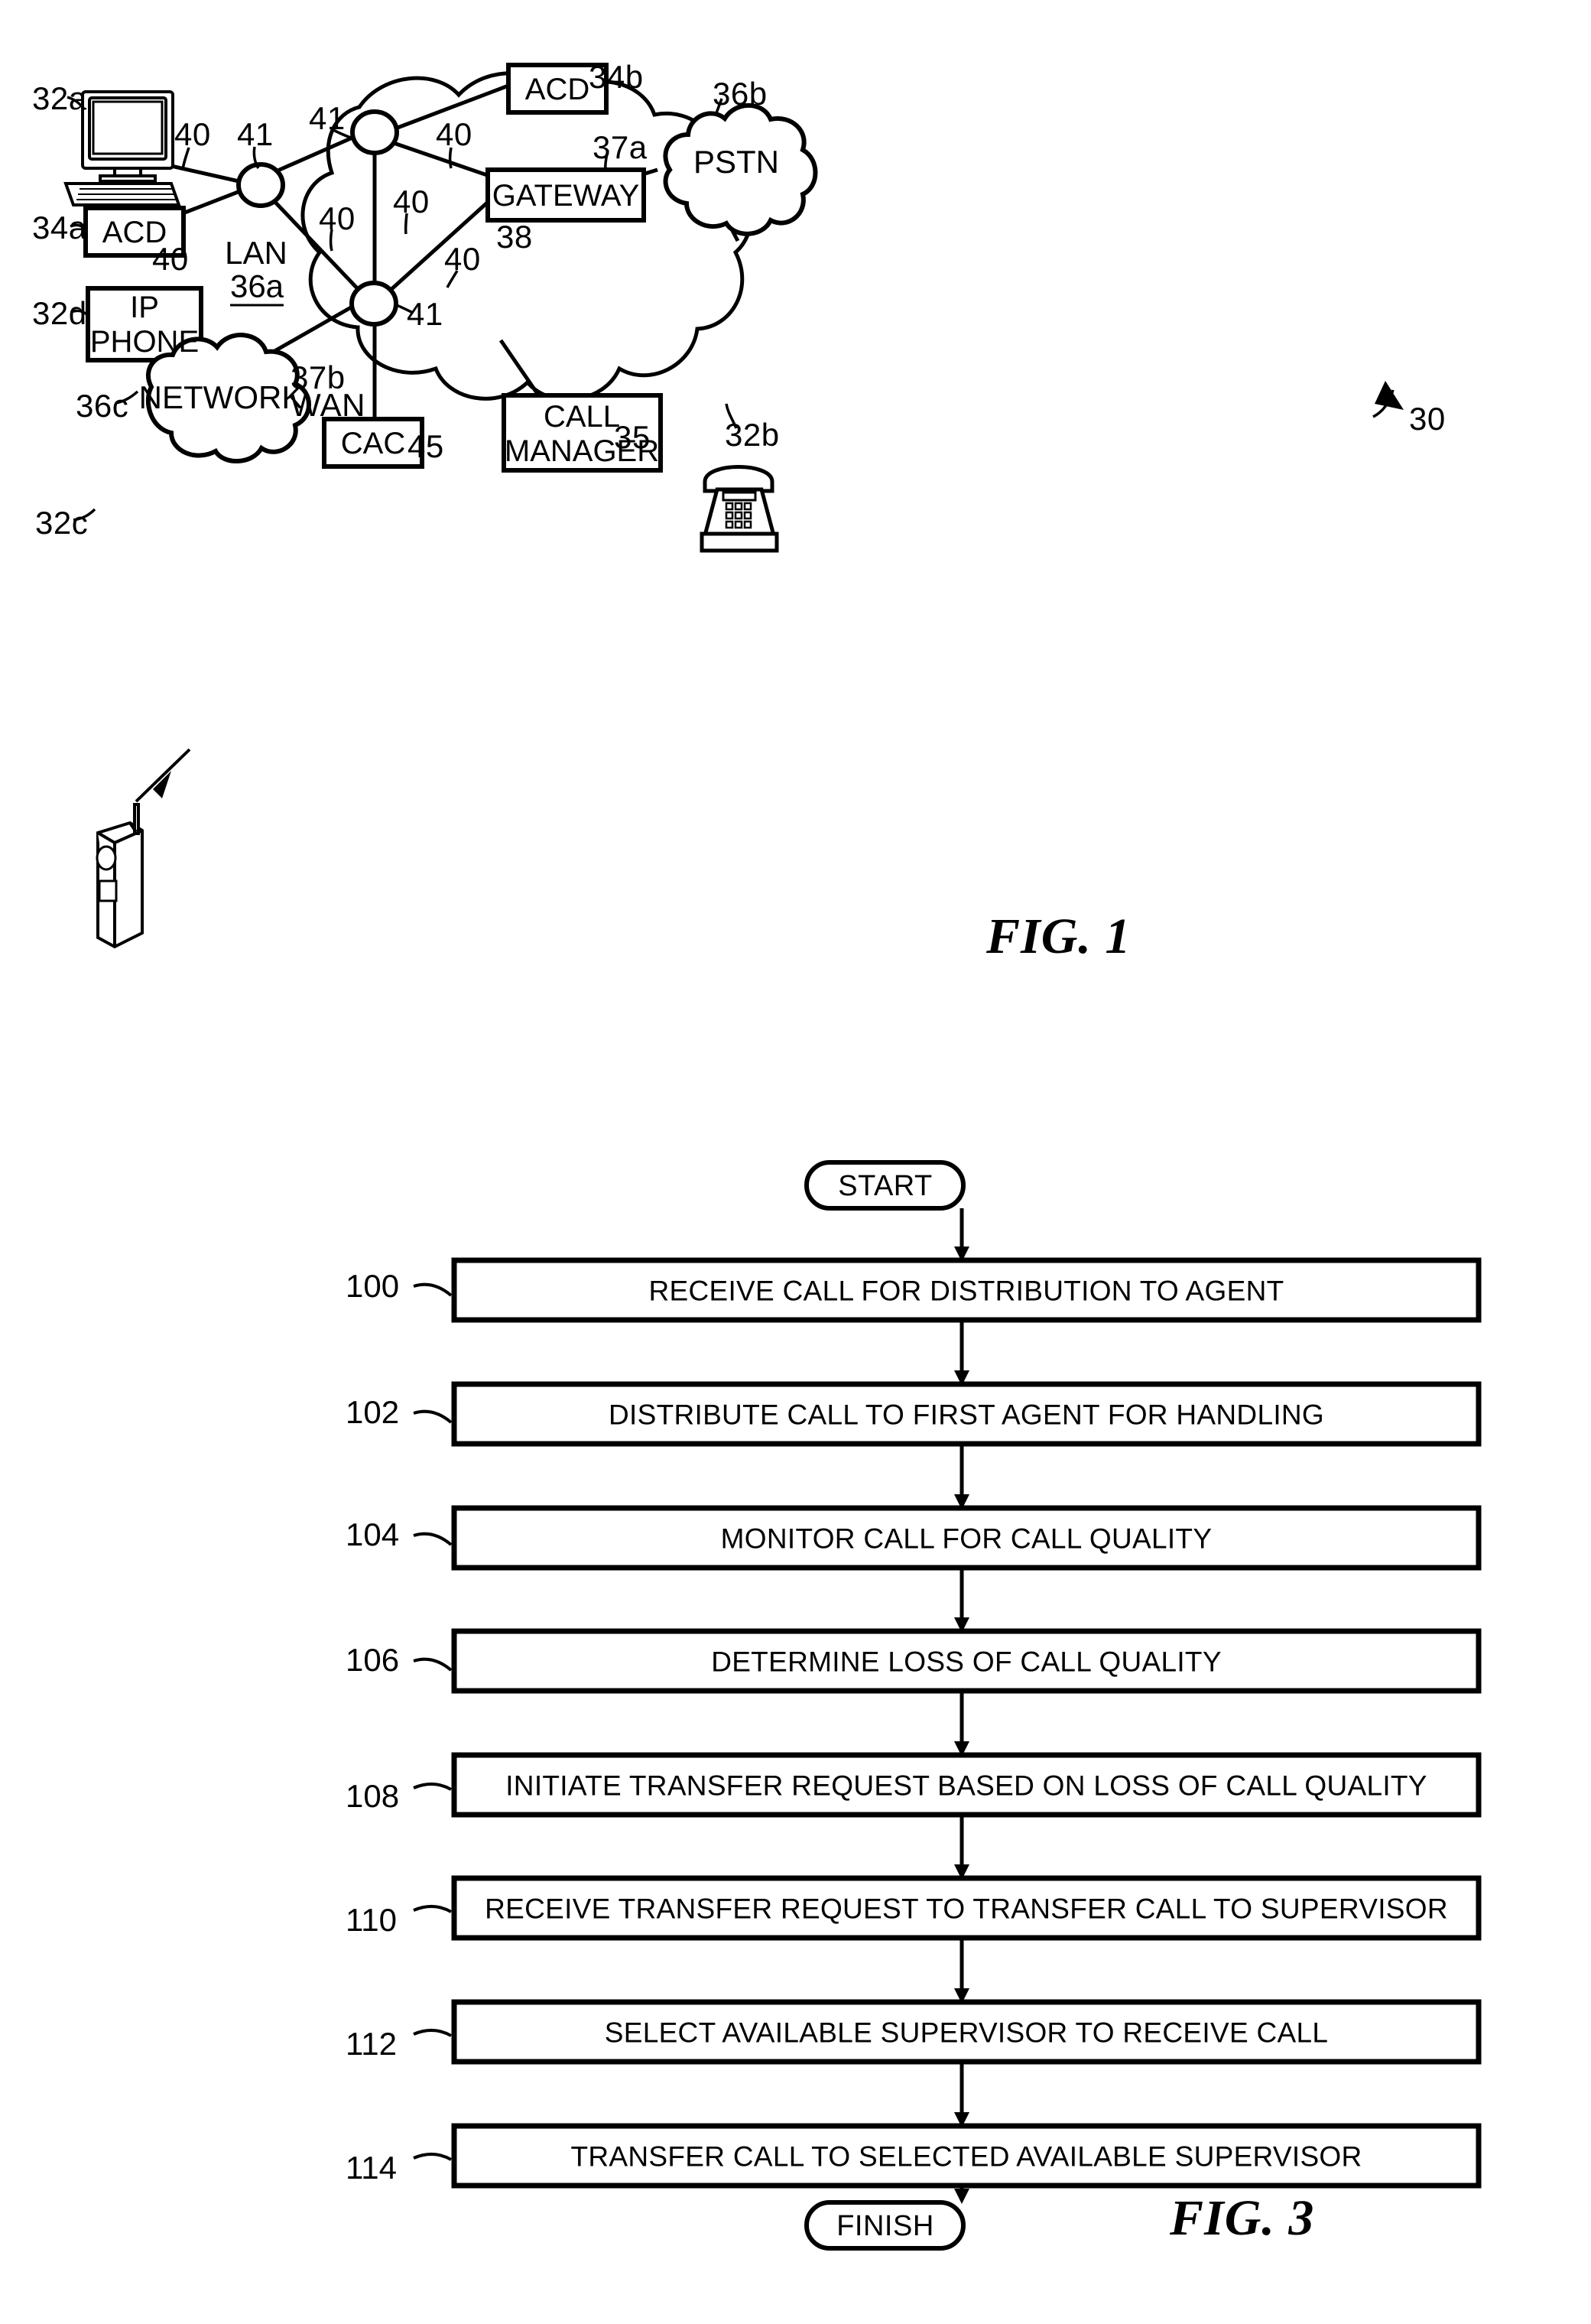  What do you see at coordinates (62, 523) in the screenshot?
I see `ref-32c: 32c` at bounding box center [62, 523].